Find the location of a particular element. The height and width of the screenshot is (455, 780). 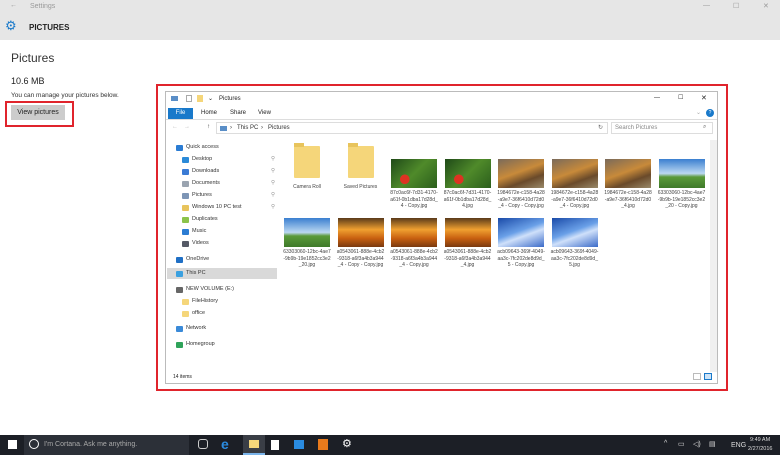

clock-time: 9:49 AM is located at coordinates (760, 440).